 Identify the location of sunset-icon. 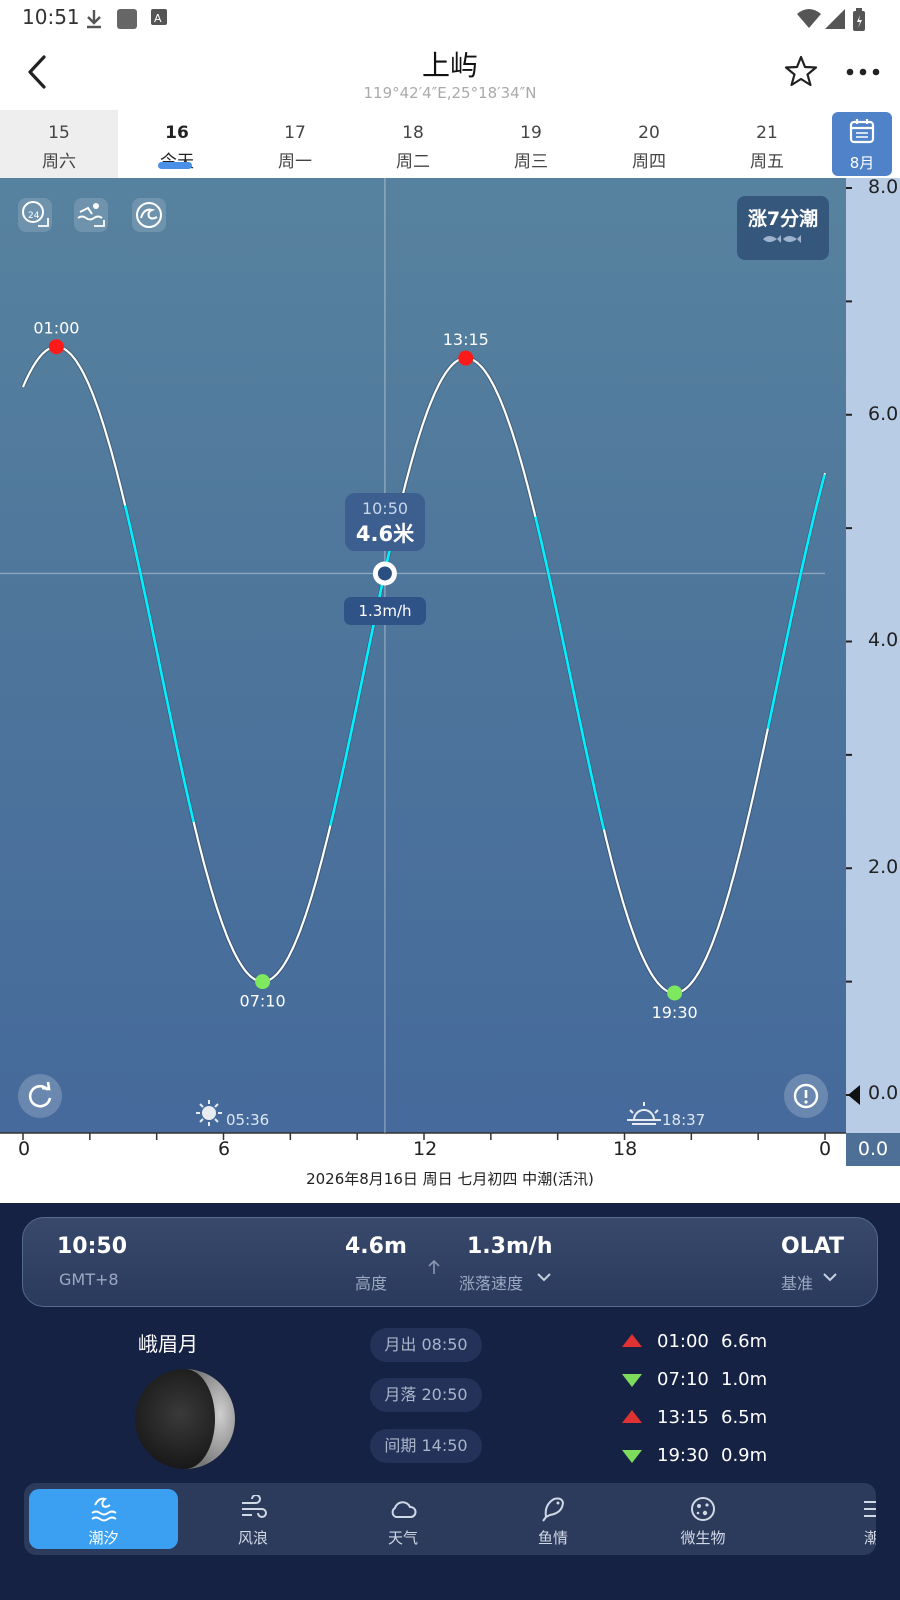
(644, 1113).